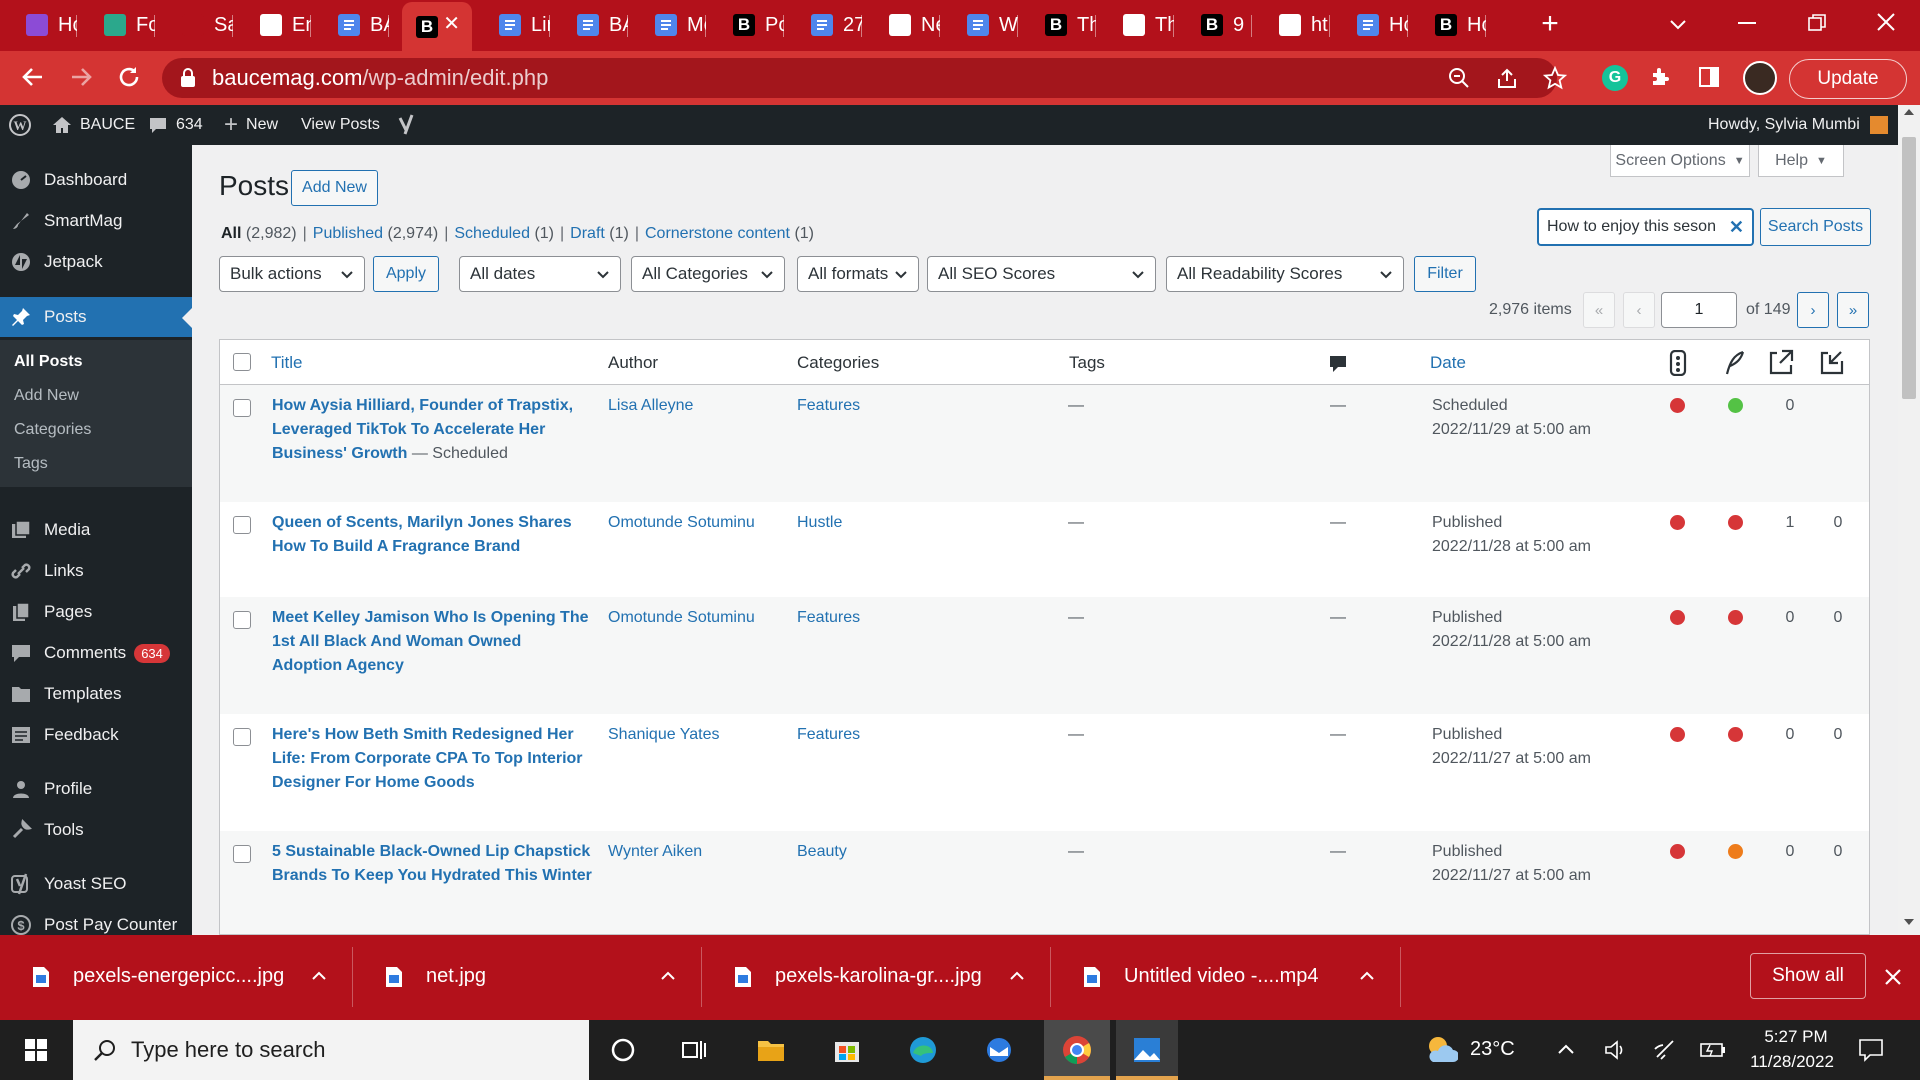  Describe the element at coordinates (1566, 1049) in the screenshot. I see `show-hidden-icons-icon` at that location.